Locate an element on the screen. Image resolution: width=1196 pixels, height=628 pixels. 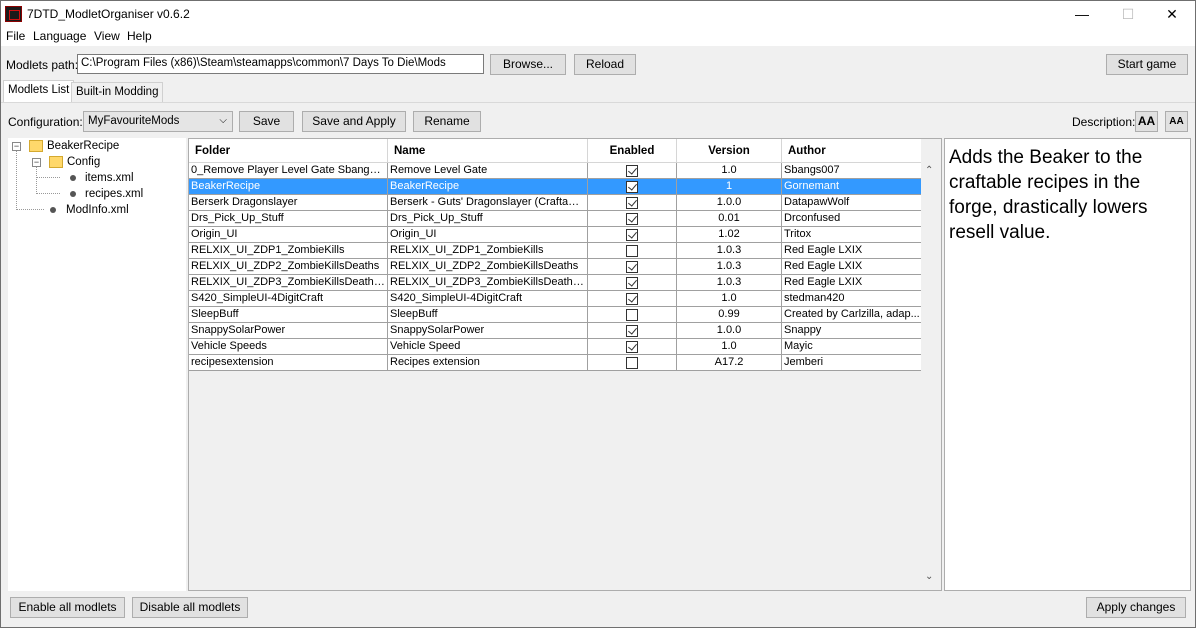
column-header-enabled: Enabled is located at coordinates (632, 151).